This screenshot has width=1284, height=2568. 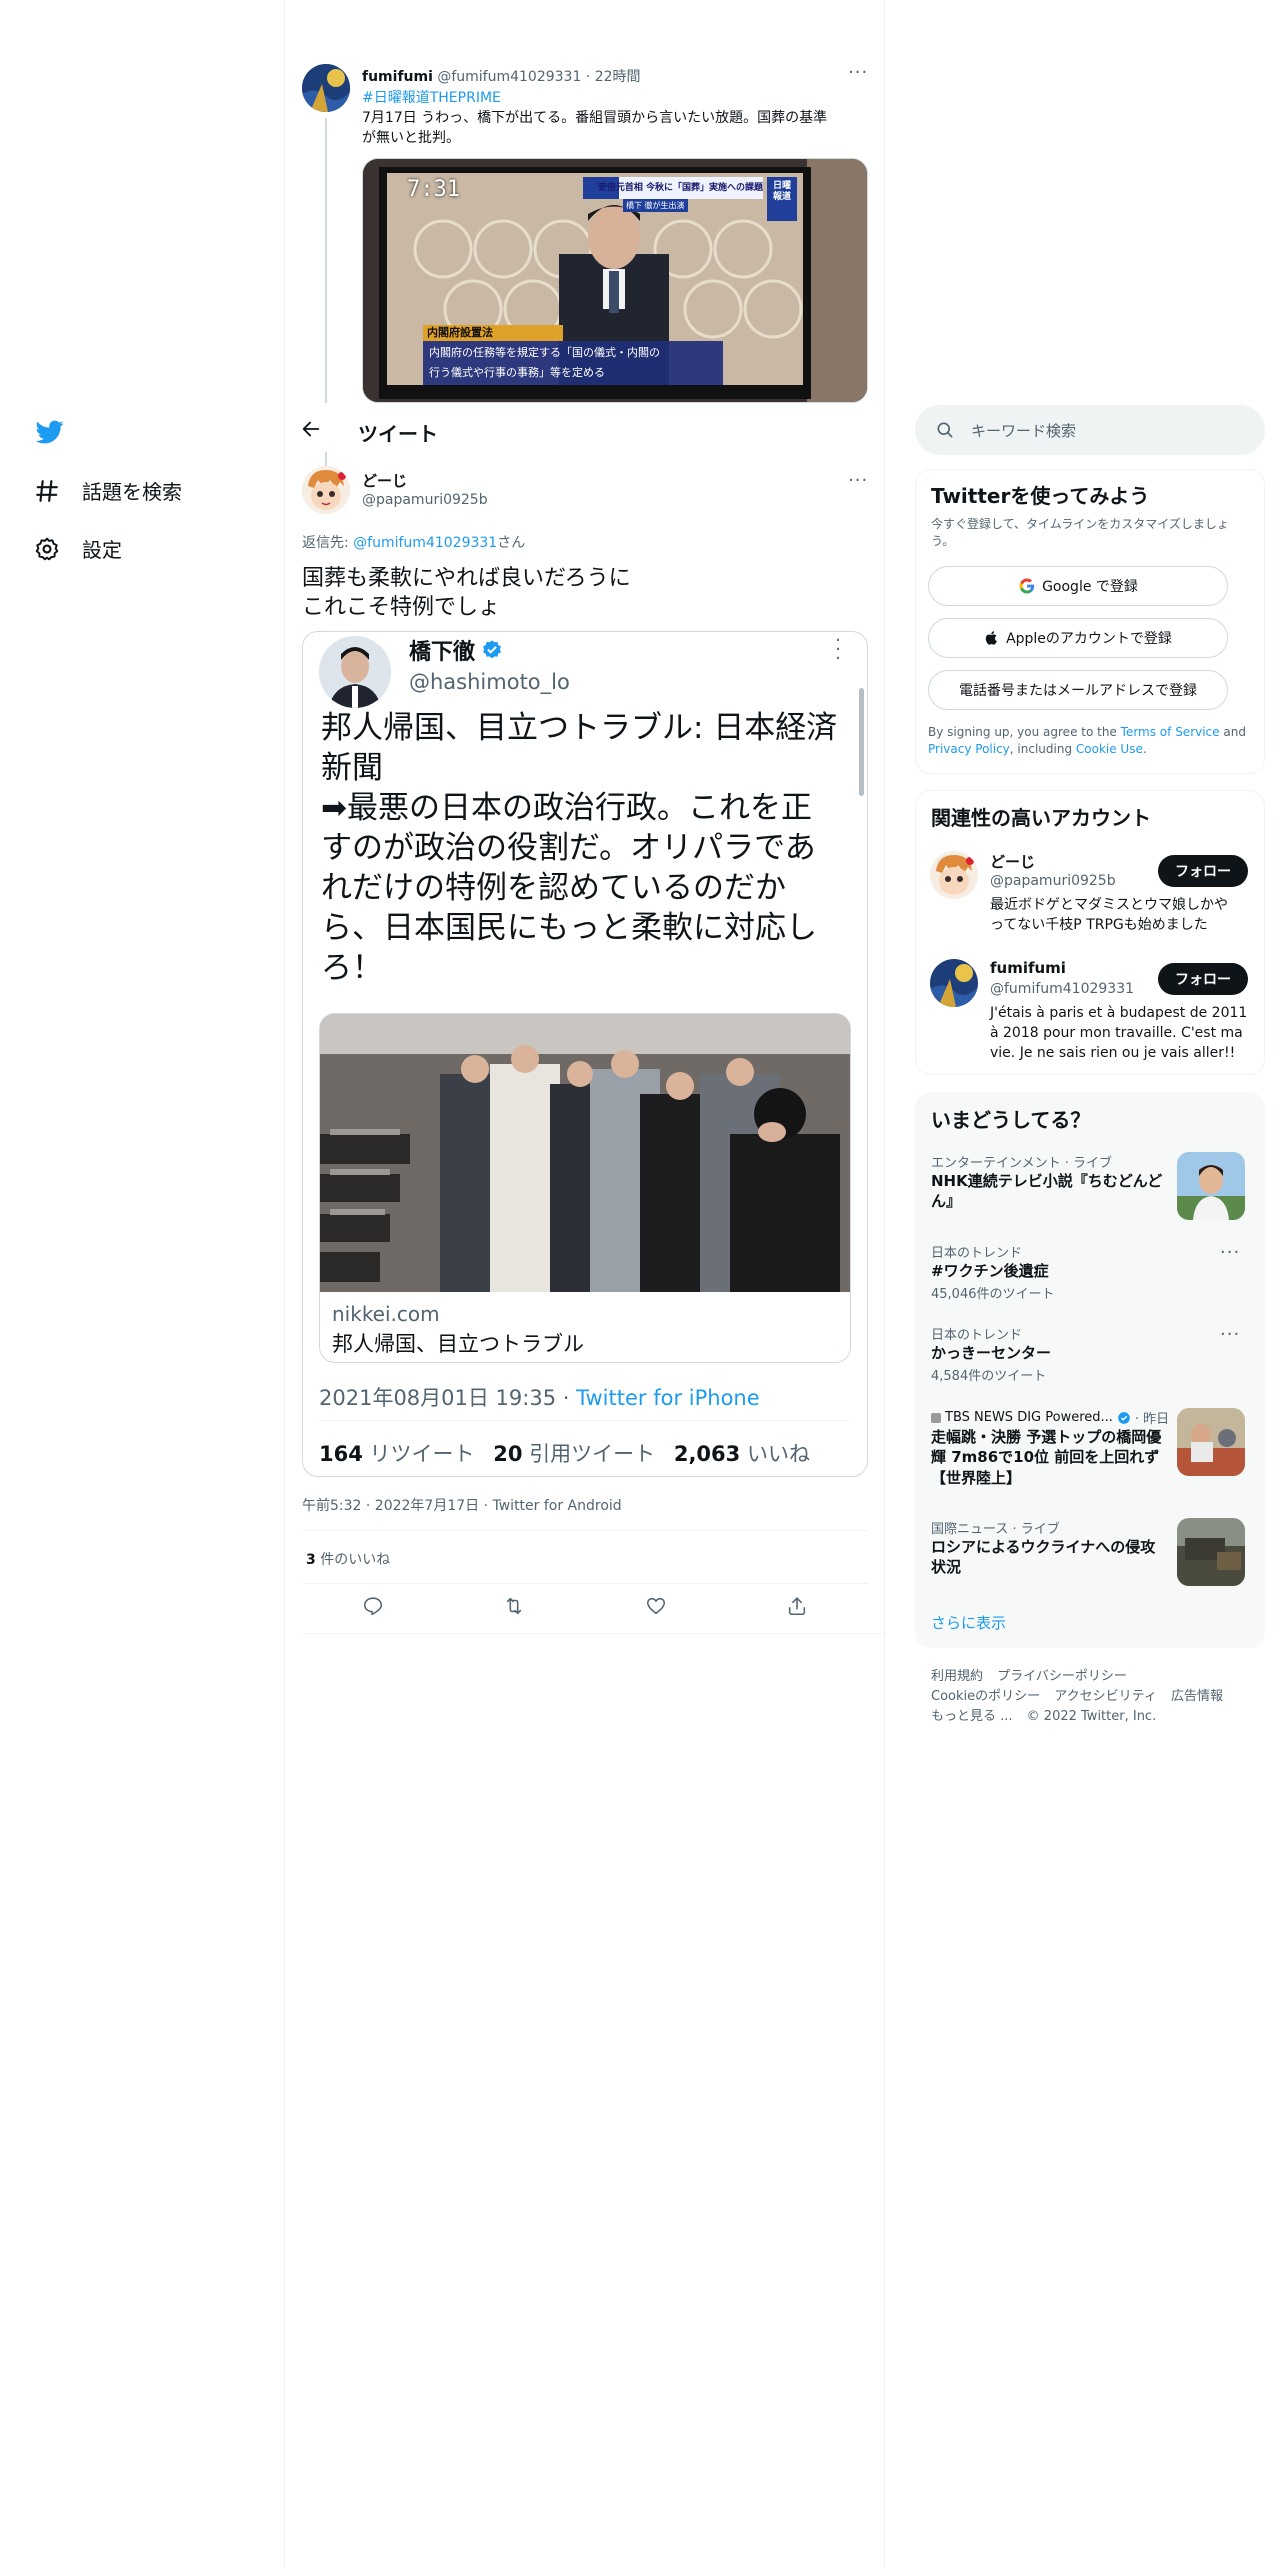 I want to click on vertical-more-icon: · · ·, so click(x=838, y=650).